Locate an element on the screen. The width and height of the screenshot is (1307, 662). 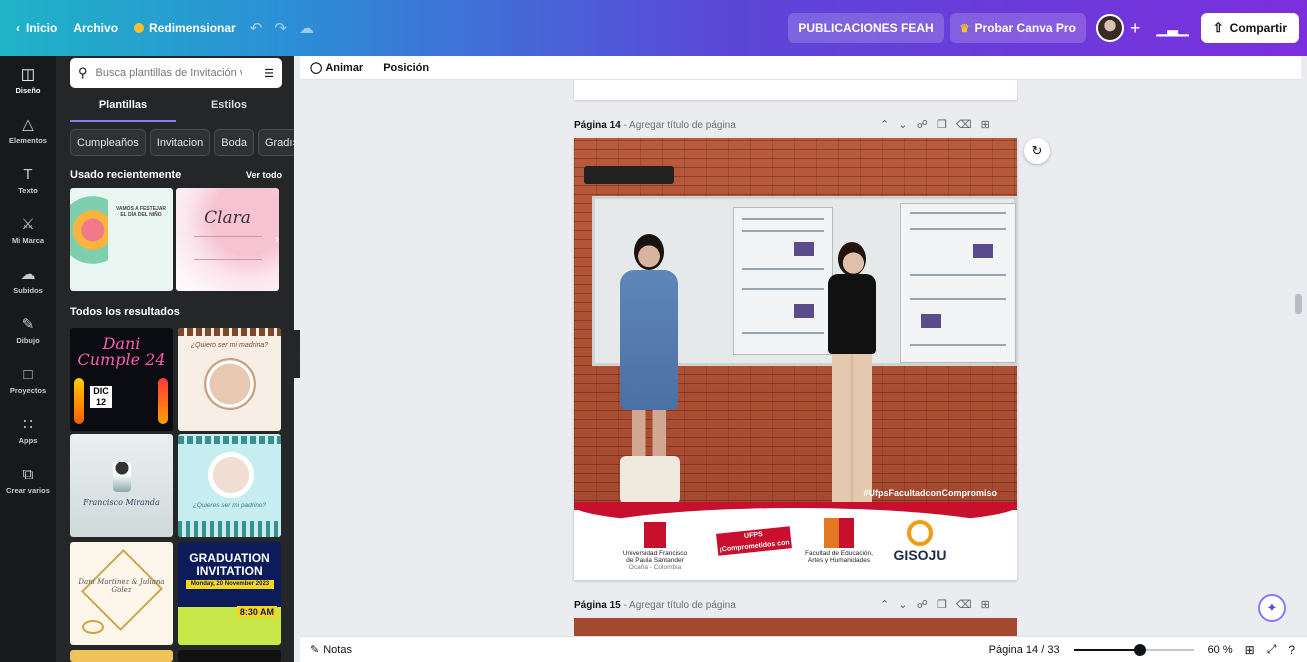
template-text: Monday, 20 November 2023 is located at coordinates (230, 584).